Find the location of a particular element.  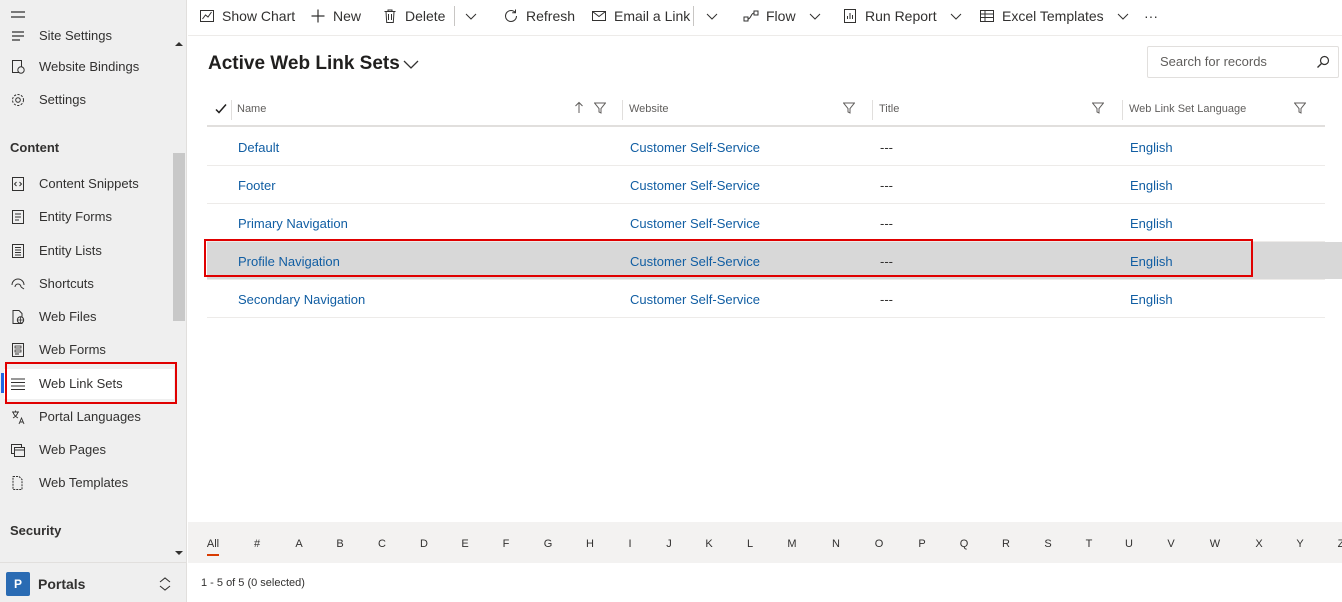

jump-active-underline is located at coordinates (213, 555).